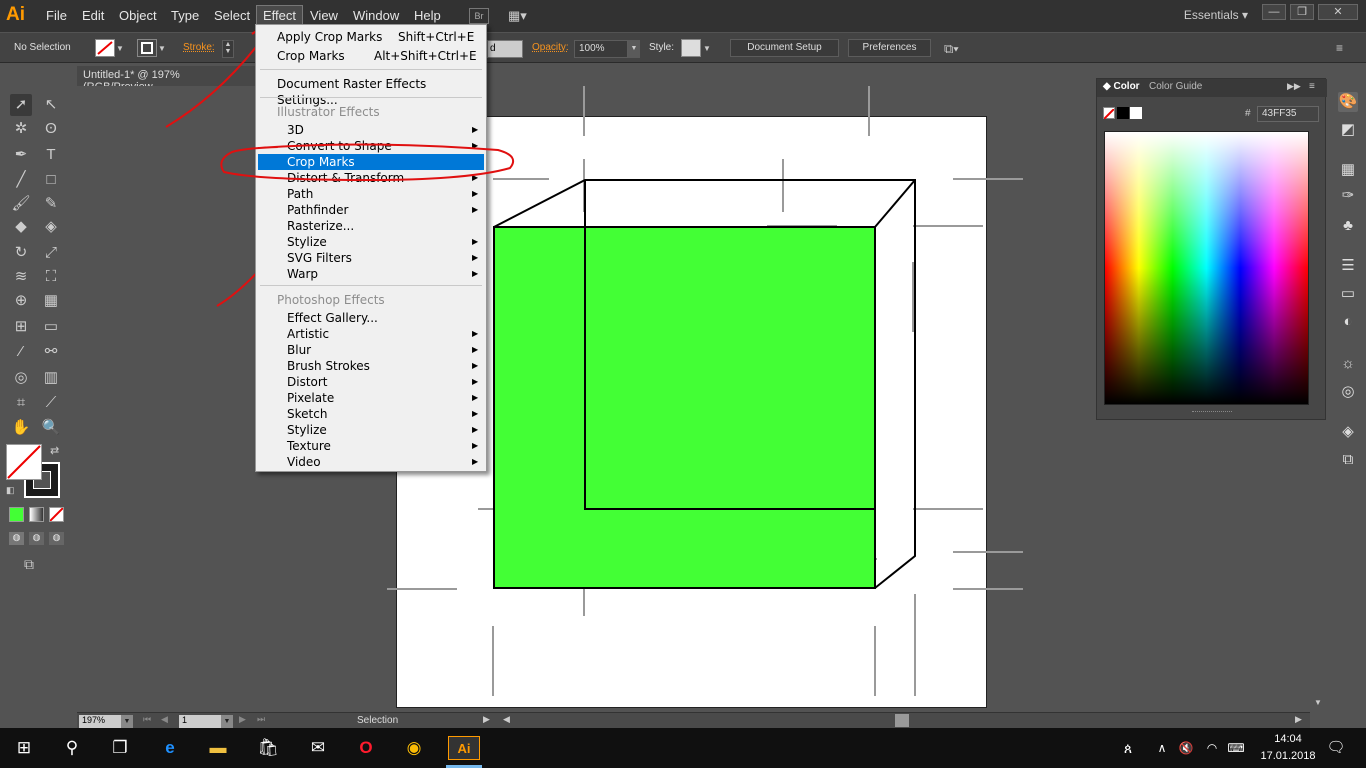 The image size is (1366, 768). I want to click on layers-icon: ◈, so click(1348, 432).